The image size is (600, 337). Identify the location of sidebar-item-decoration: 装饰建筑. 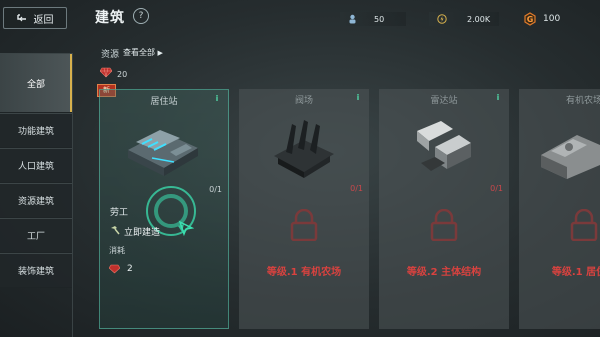
(36, 270).